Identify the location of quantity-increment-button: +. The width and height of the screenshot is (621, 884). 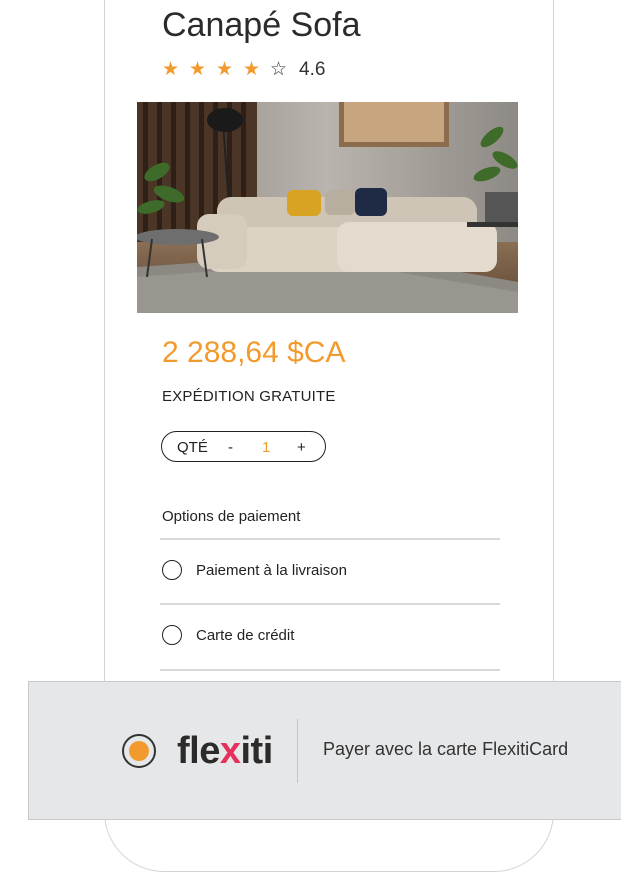
(301, 447).